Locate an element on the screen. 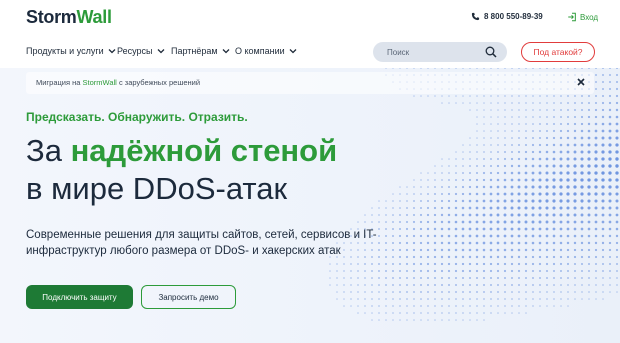 The width and height of the screenshot is (620, 343). nav-item-partners: Партнёрам is located at coordinates (200, 51).